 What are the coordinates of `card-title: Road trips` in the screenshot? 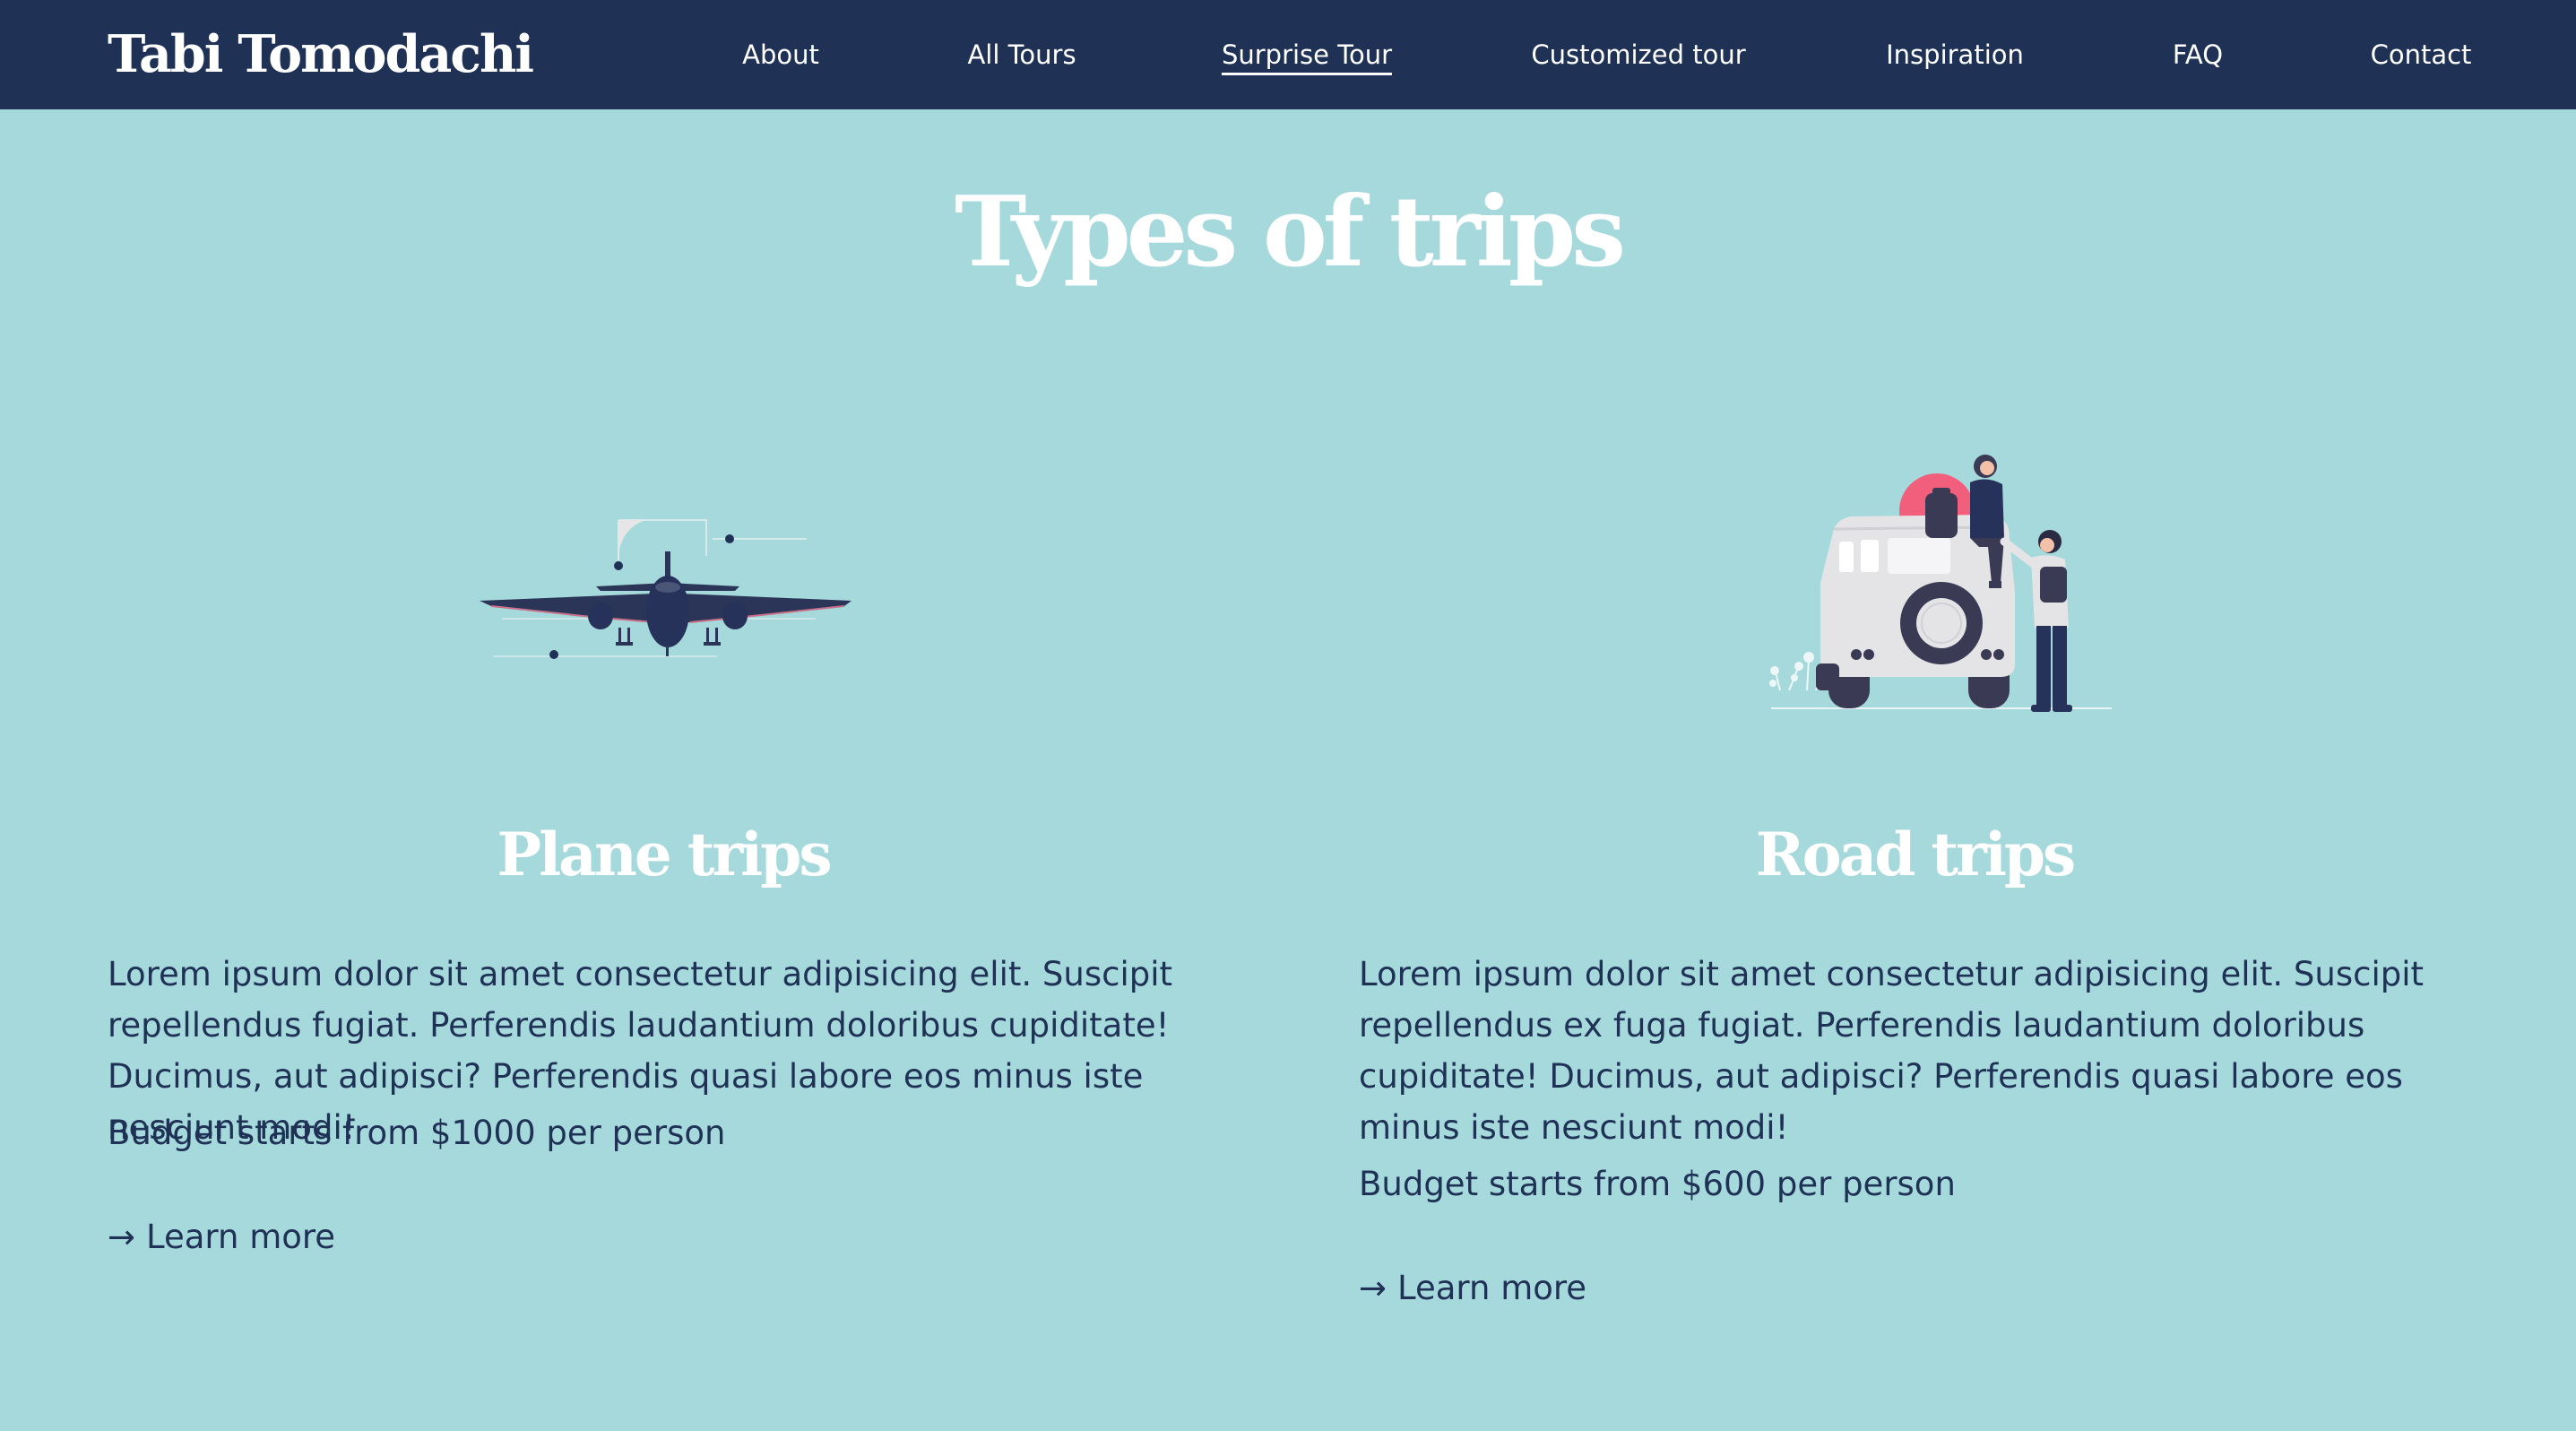 It's located at (1915, 854).